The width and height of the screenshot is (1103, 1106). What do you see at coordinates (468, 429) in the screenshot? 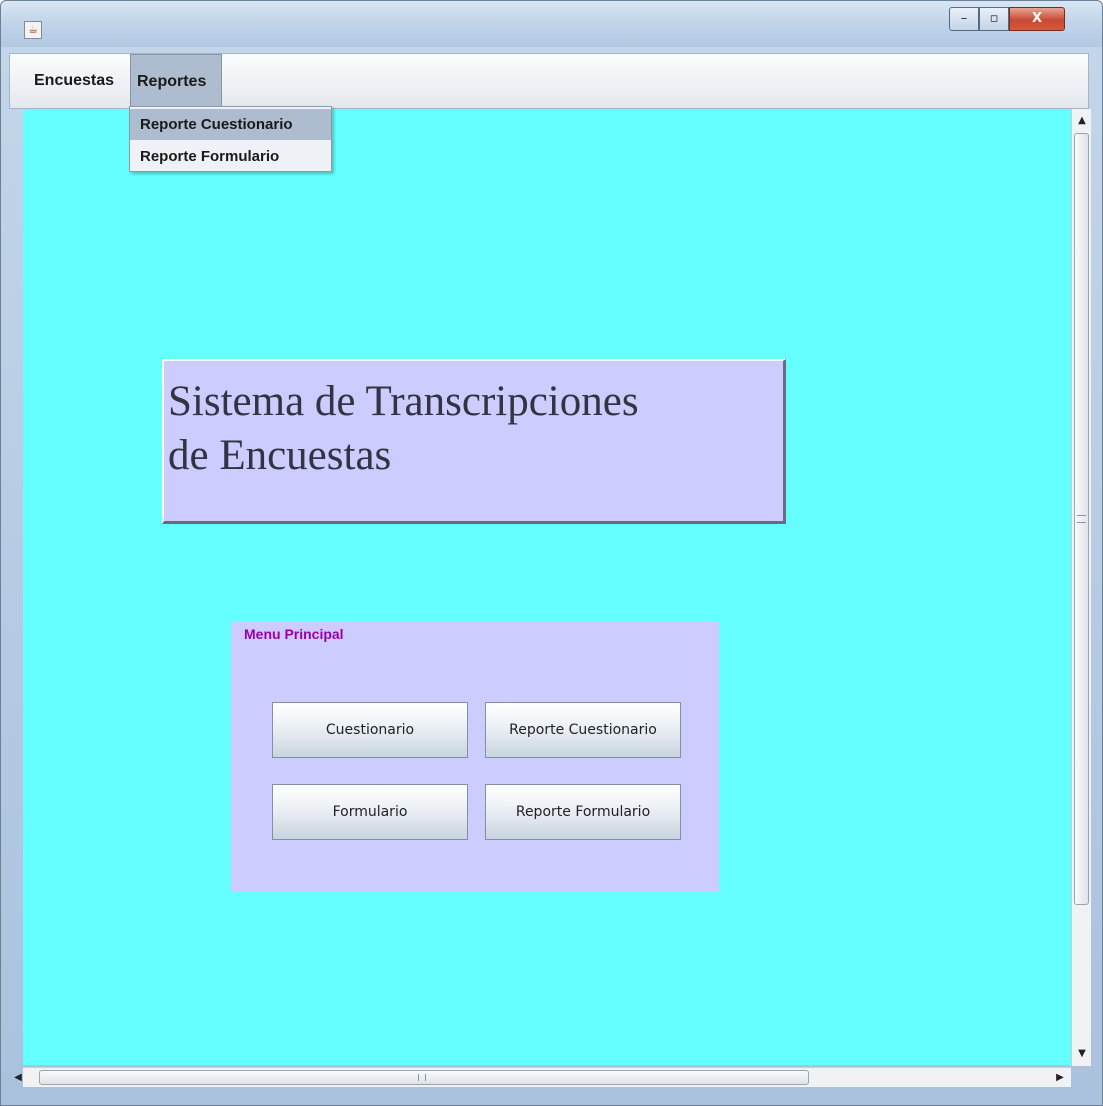
I see `page-title: Sistema de Transcripciones de Encuestas` at bounding box center [468, 429].